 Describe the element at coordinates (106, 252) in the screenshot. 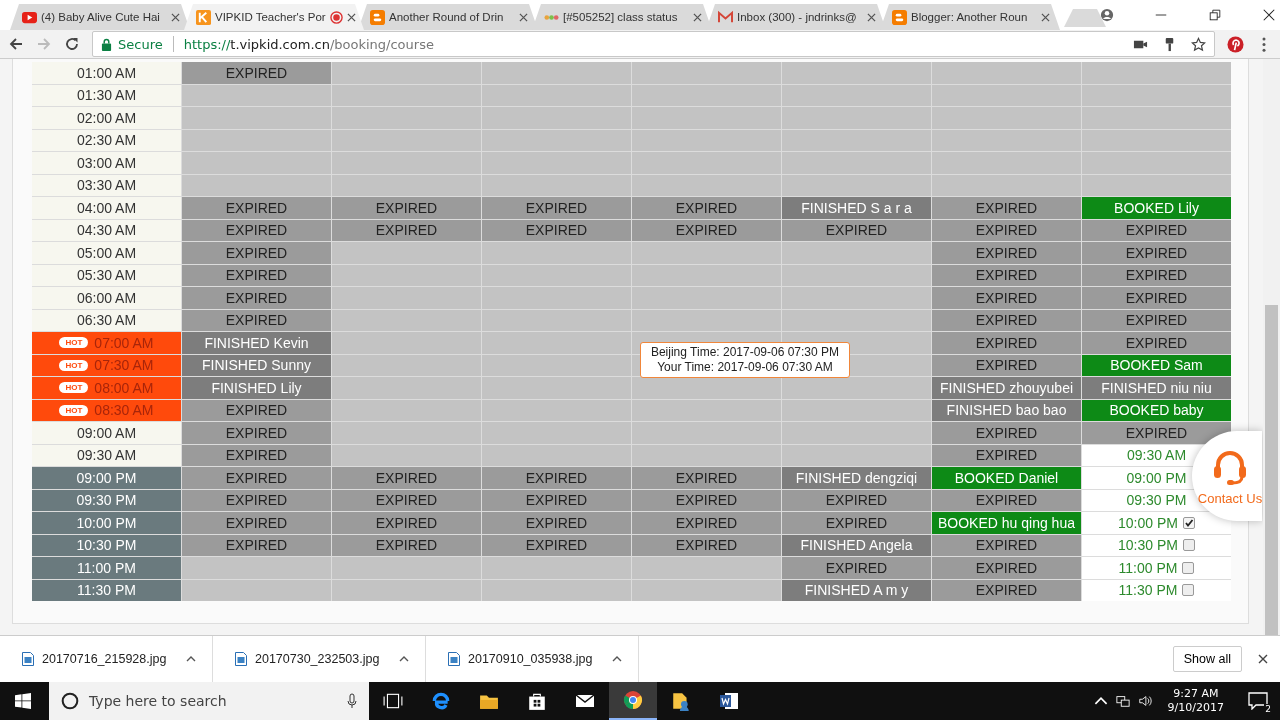

I see `time-label: 05:00 AM` at that location.